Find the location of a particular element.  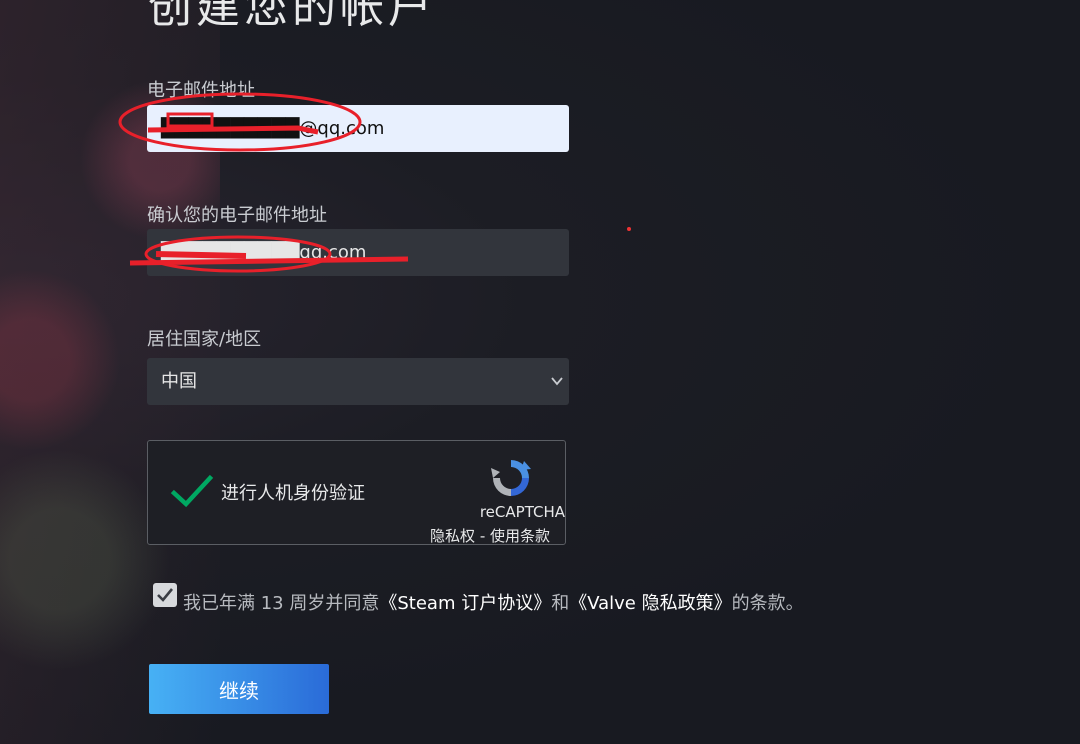

checkmark-icon is located at coordinates (192, 491).